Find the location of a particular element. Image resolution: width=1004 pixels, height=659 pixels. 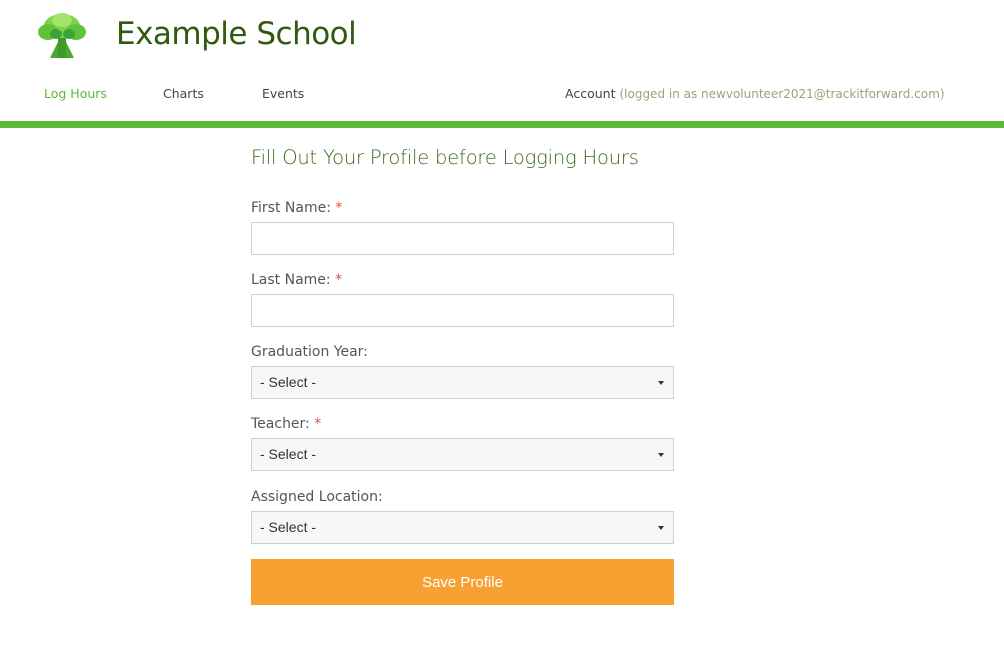

last-name-input is located at coordinates (462, 310).